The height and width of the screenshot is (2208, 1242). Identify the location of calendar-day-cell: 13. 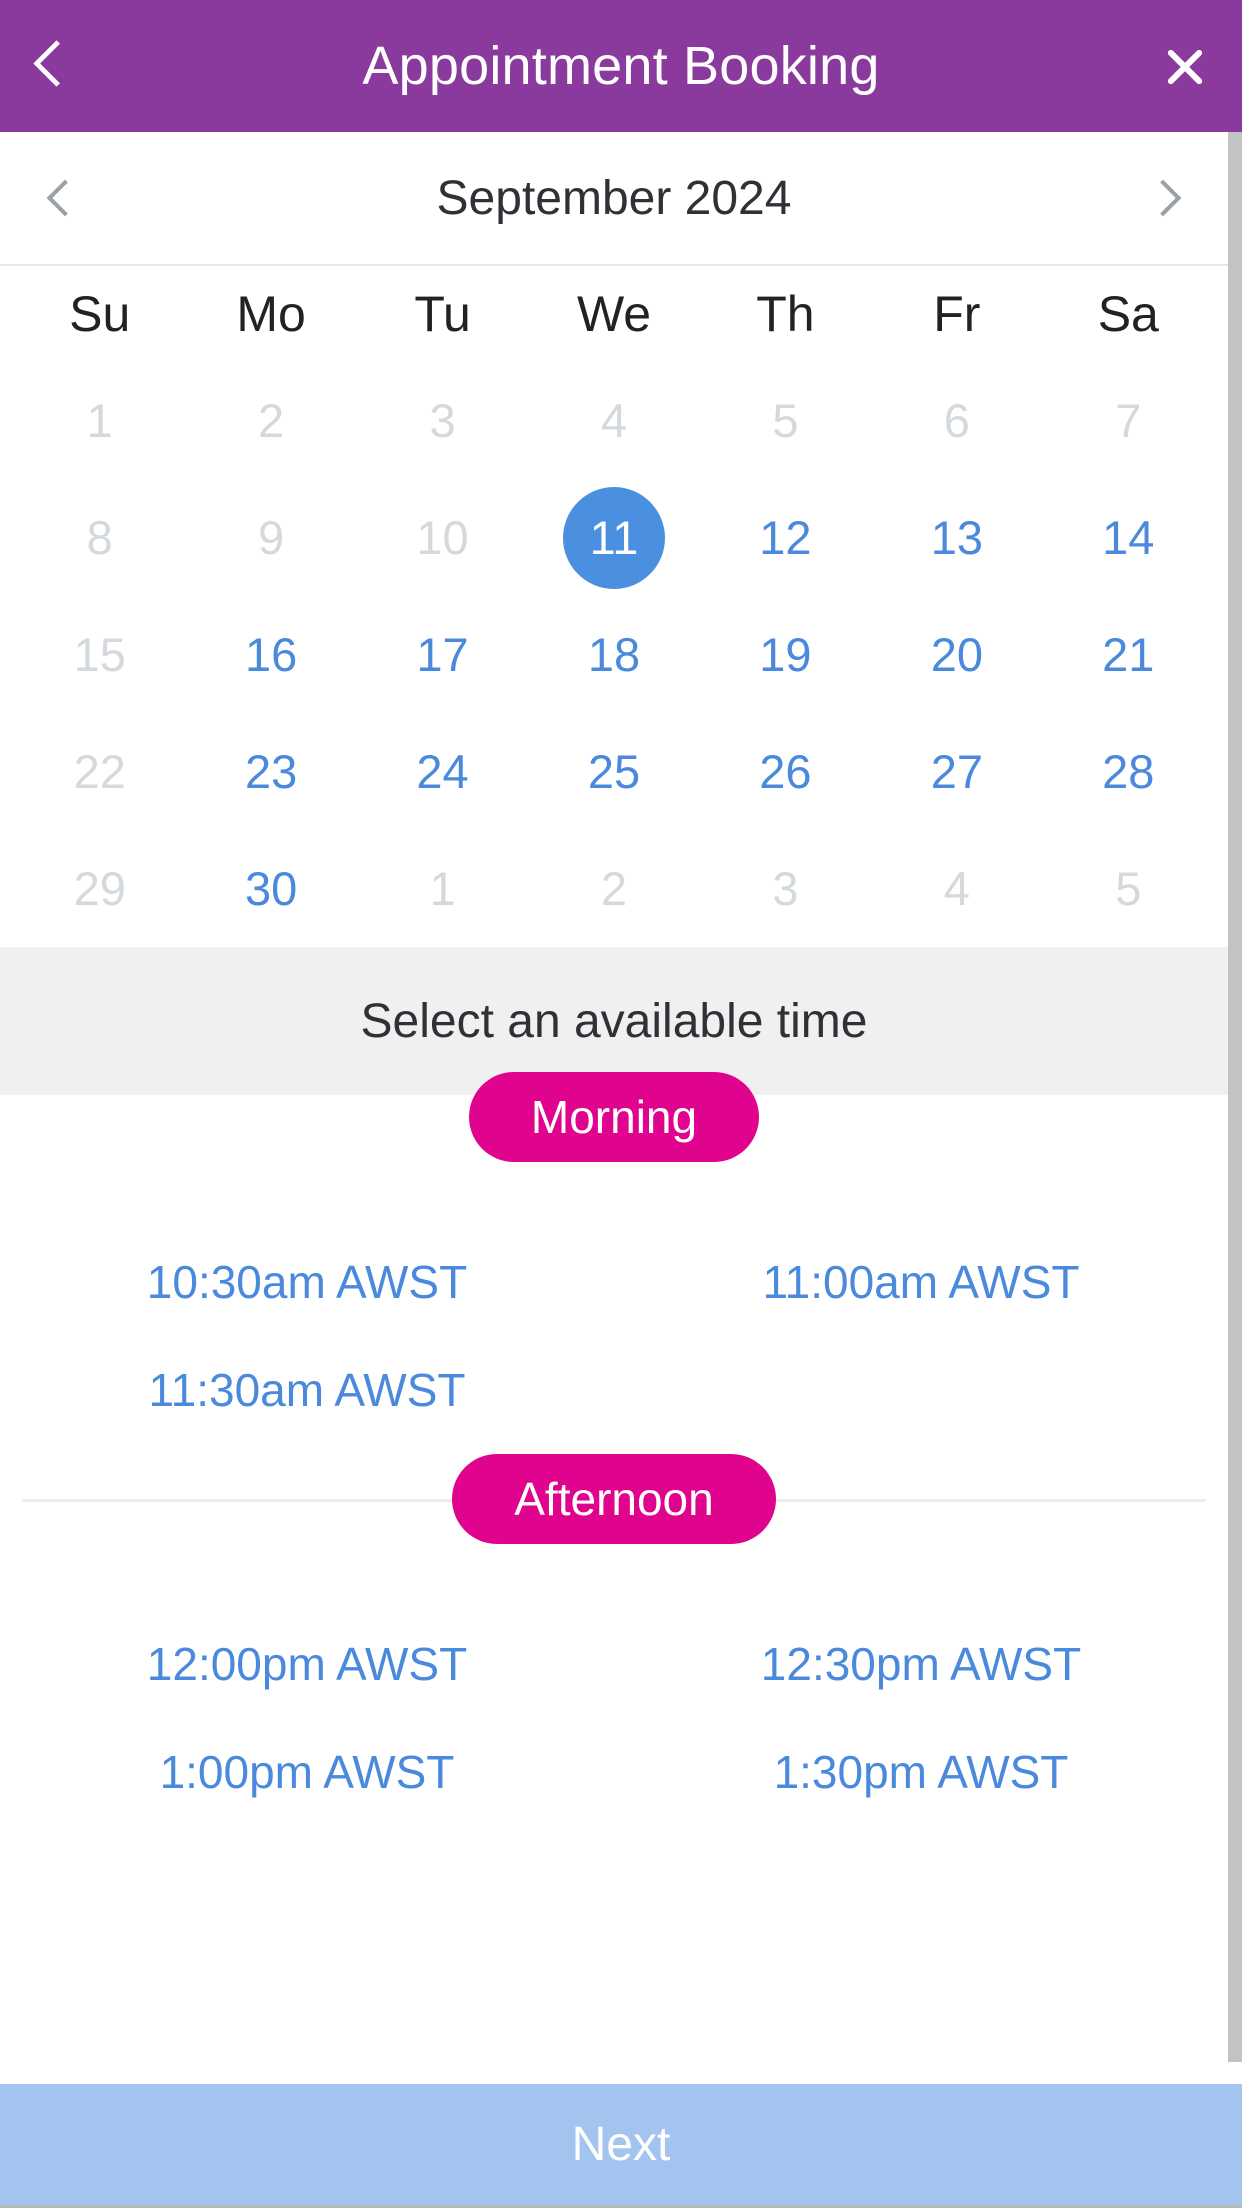
(956, 537).